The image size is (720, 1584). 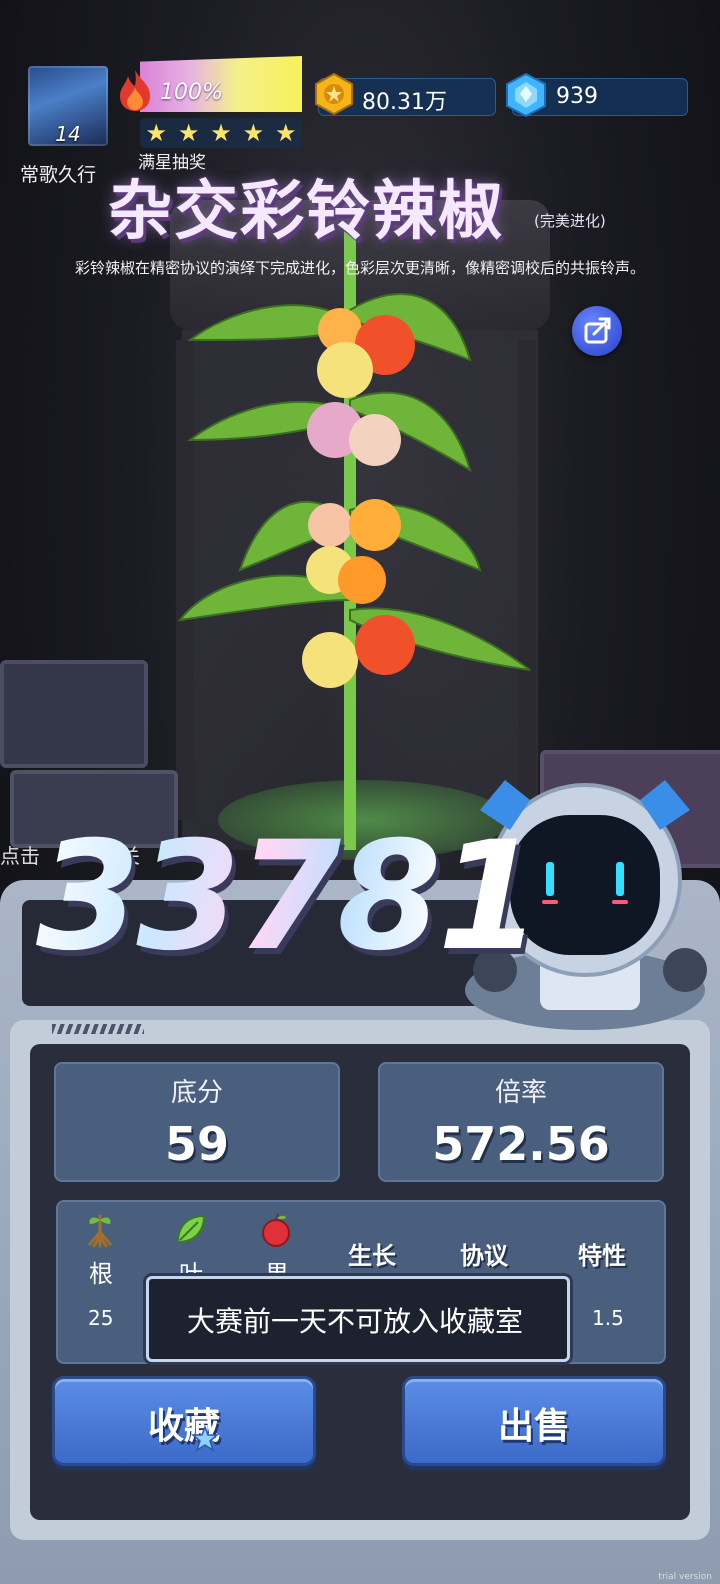 What do you see at coordinates (577, 96) in the screenshot?
I see `gem-amount: 939` at bounding box center [577, 96].